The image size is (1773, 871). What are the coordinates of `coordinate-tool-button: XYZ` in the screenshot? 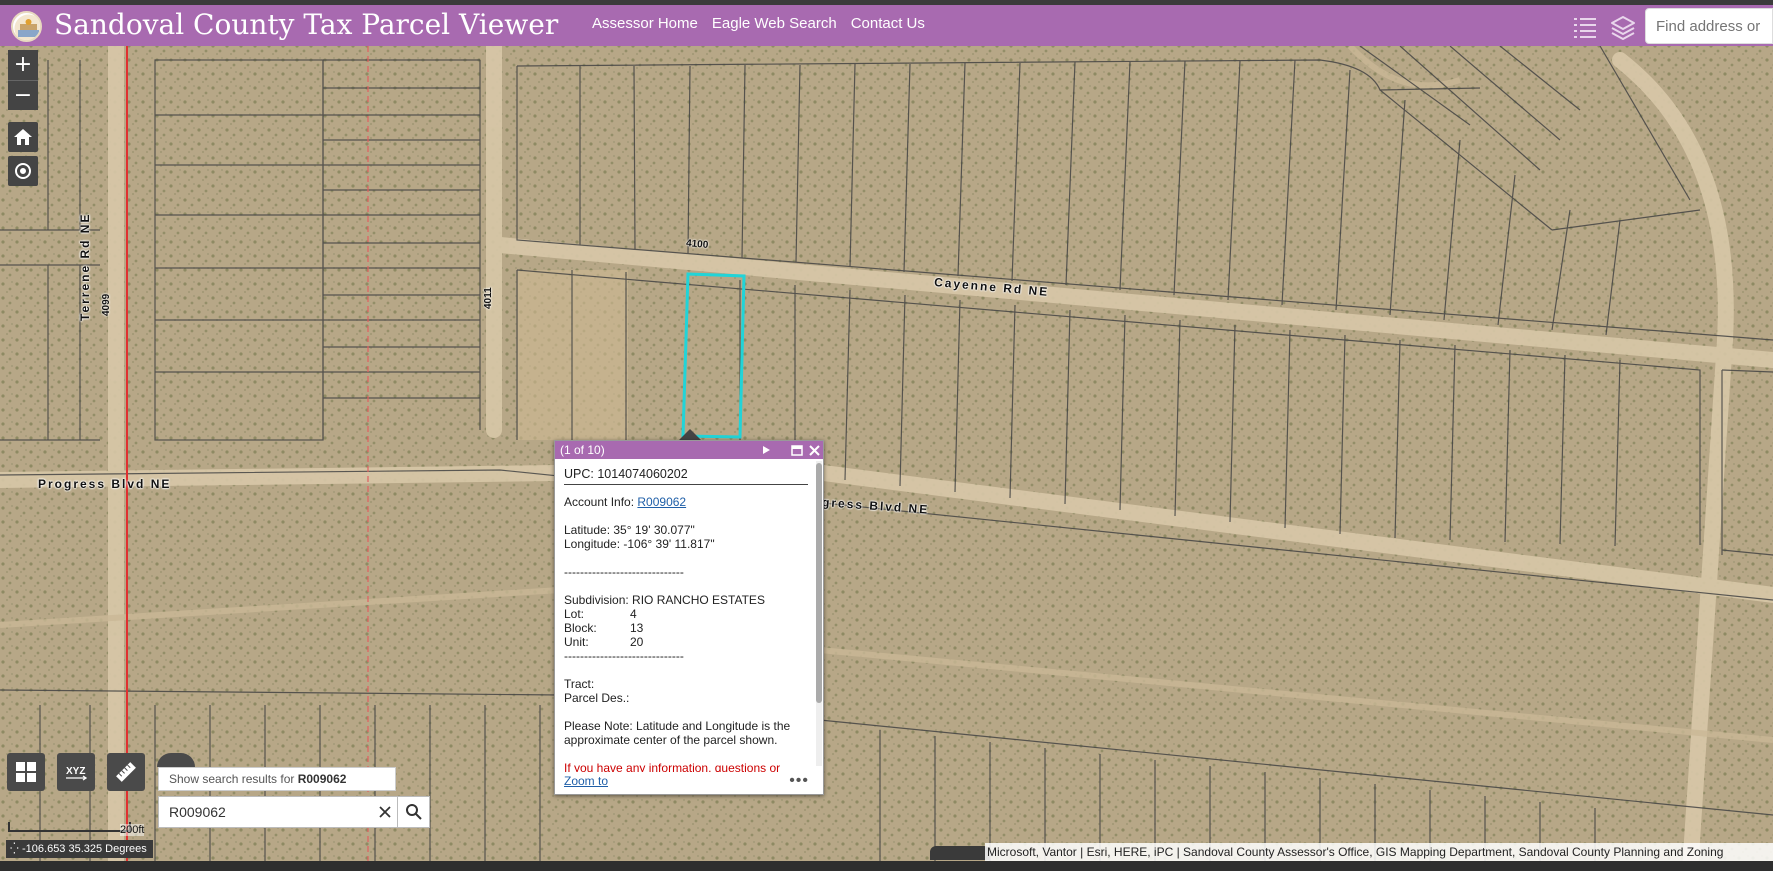 It's located at (76, 772).